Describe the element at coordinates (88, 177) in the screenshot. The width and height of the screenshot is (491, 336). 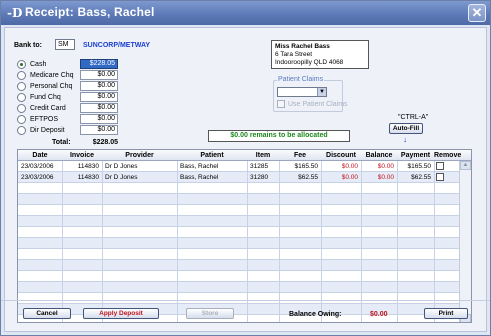
I see `cell-invoice: 114830` at that location.